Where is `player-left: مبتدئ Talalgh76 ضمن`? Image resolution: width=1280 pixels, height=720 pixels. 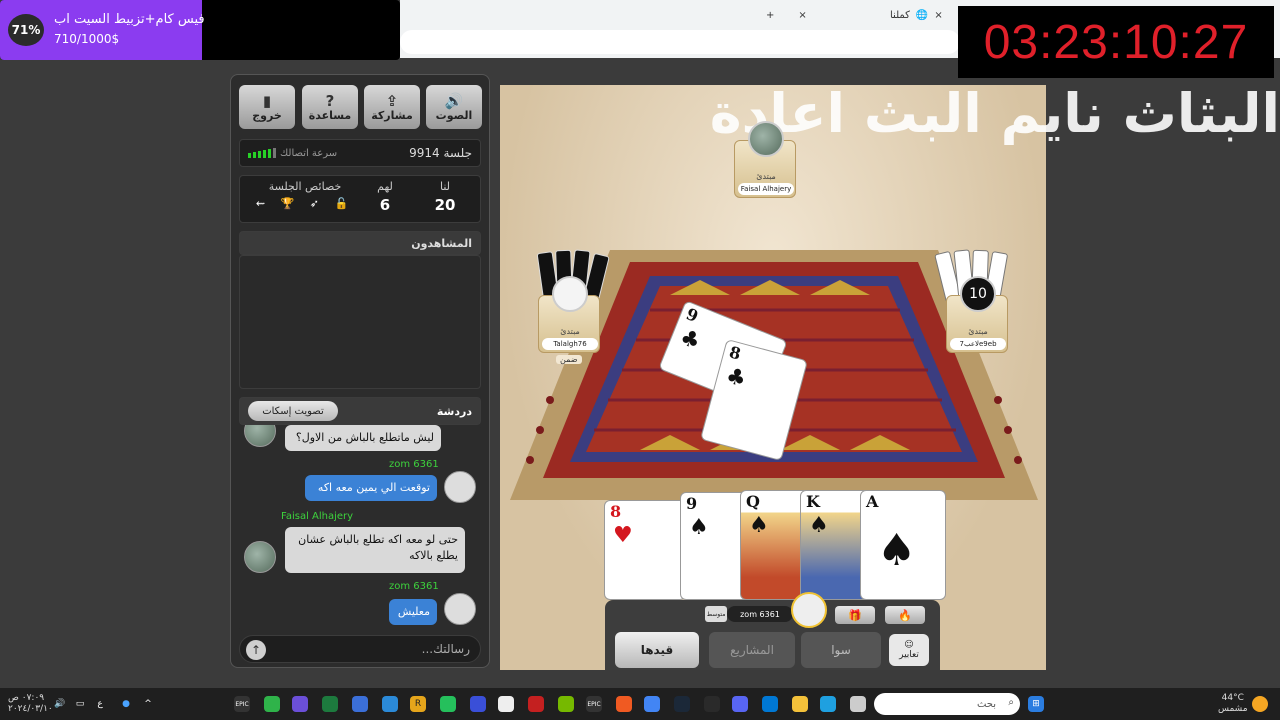
player-left: مبتدئ Talalgh76 ضمن is located at coordinates (569, 320).